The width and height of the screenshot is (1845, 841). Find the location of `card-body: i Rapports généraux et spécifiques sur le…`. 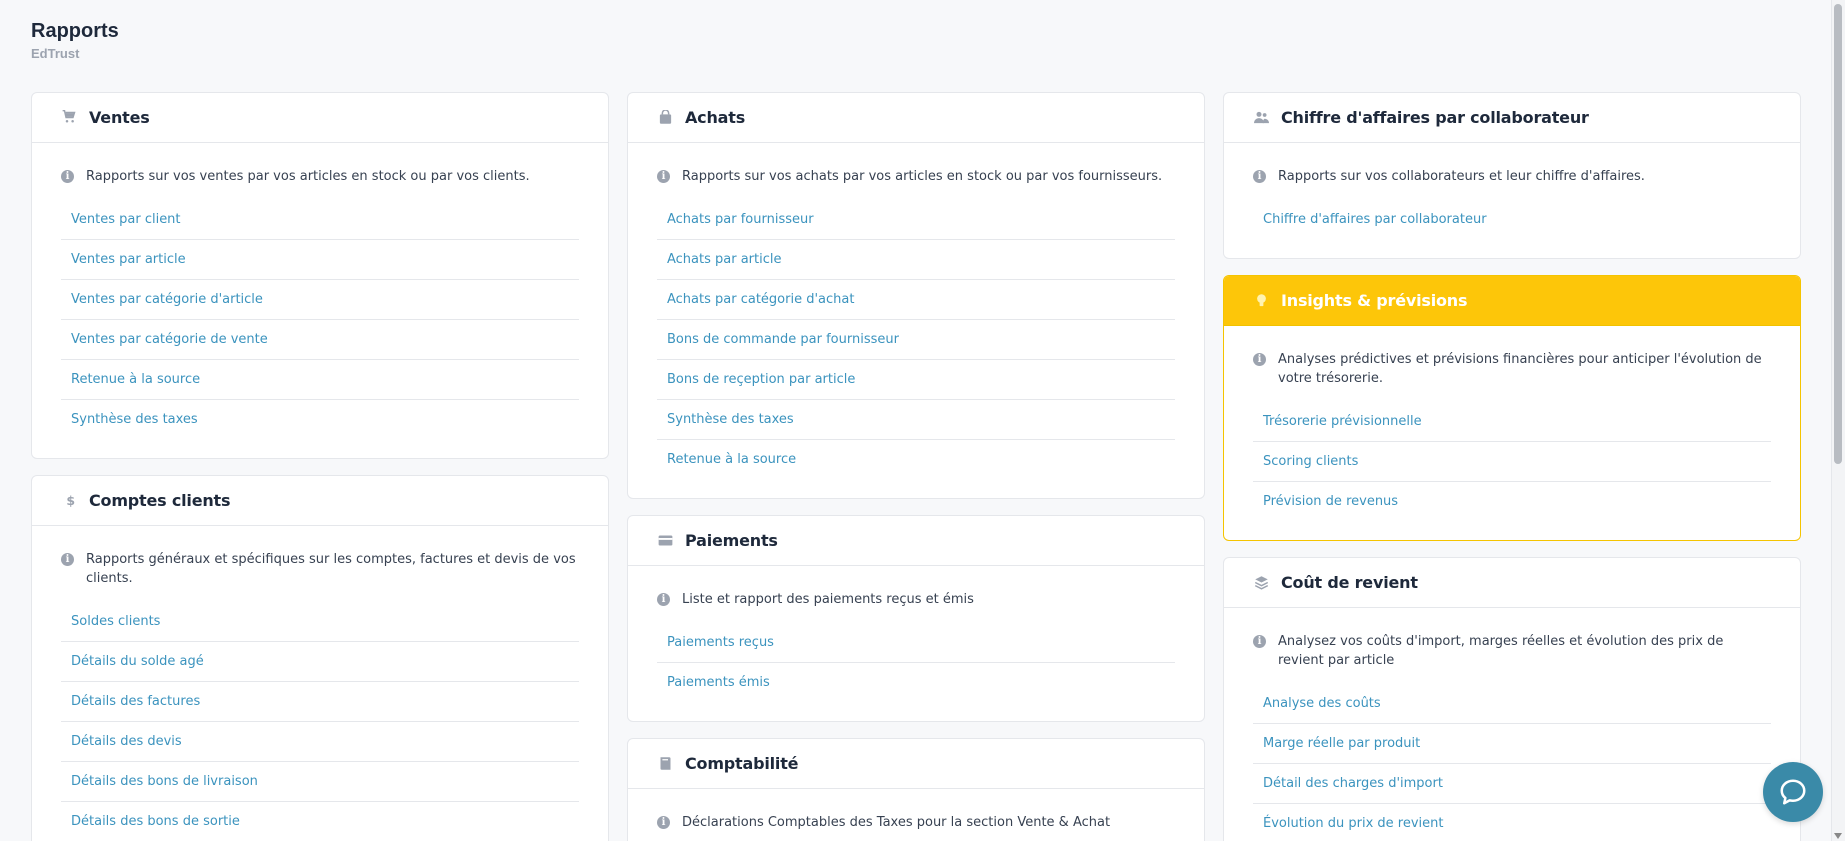

card-body: i Rapports généraux et spécifiques sur le… is located at coordinates (320, 683).